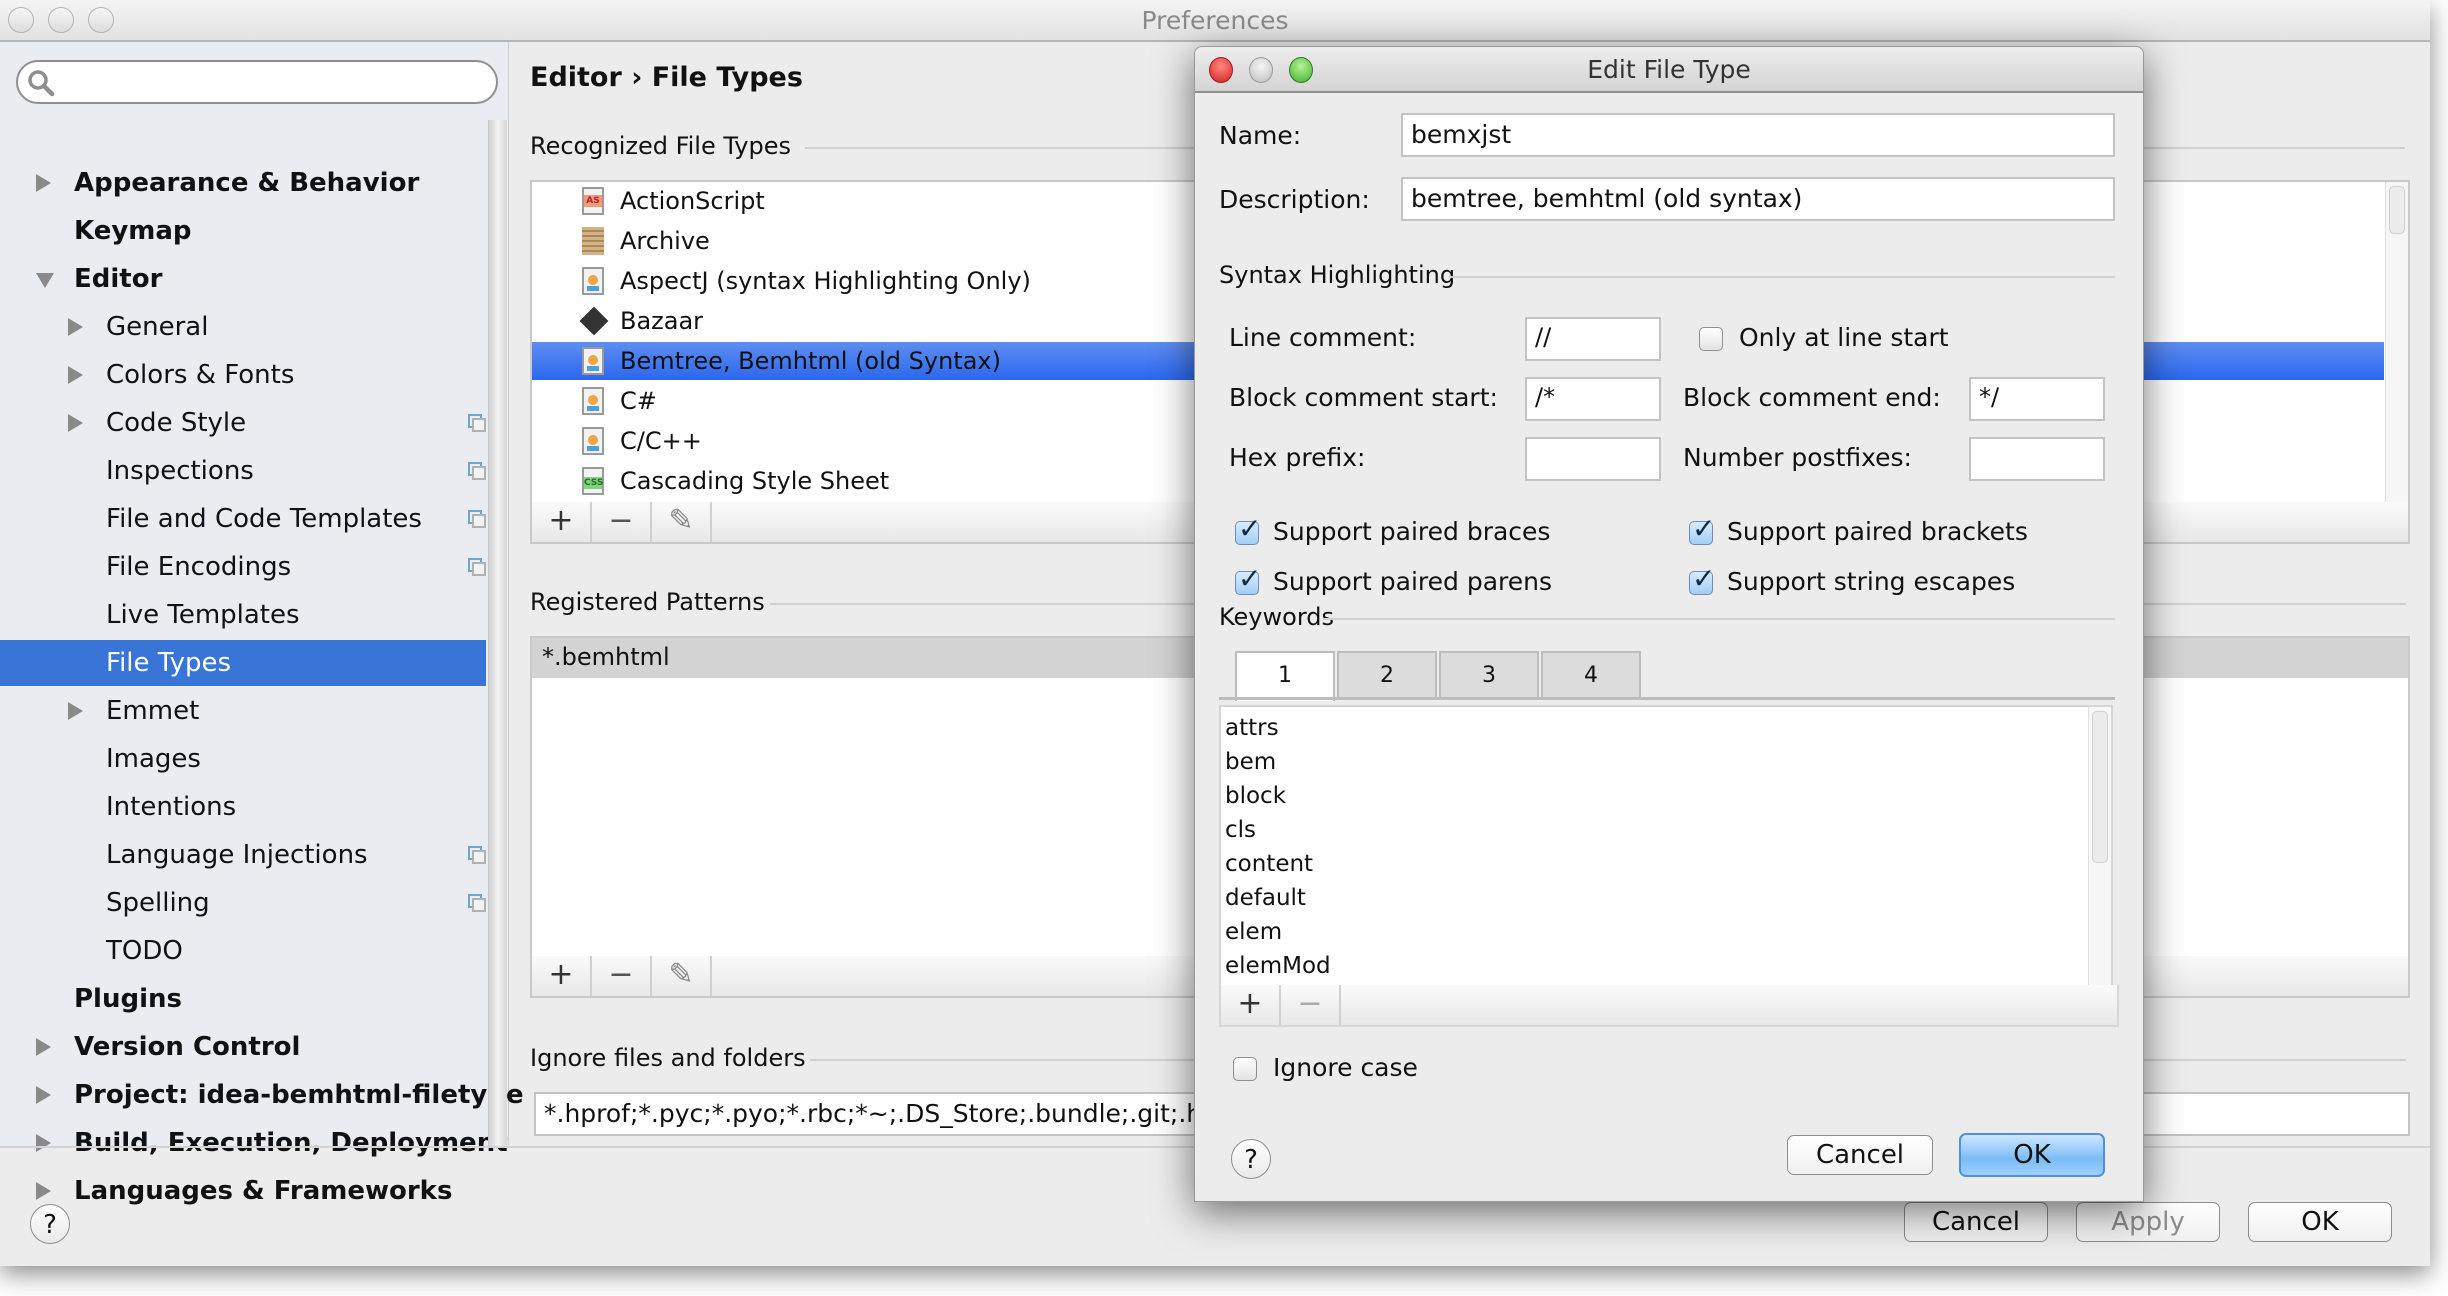 This screenshot has height=1296, width=2448. What do you see at coordinates (1591, 674) in the screenshot?
I see `keyword-tab: 4` at bounding box center [1591, 674].